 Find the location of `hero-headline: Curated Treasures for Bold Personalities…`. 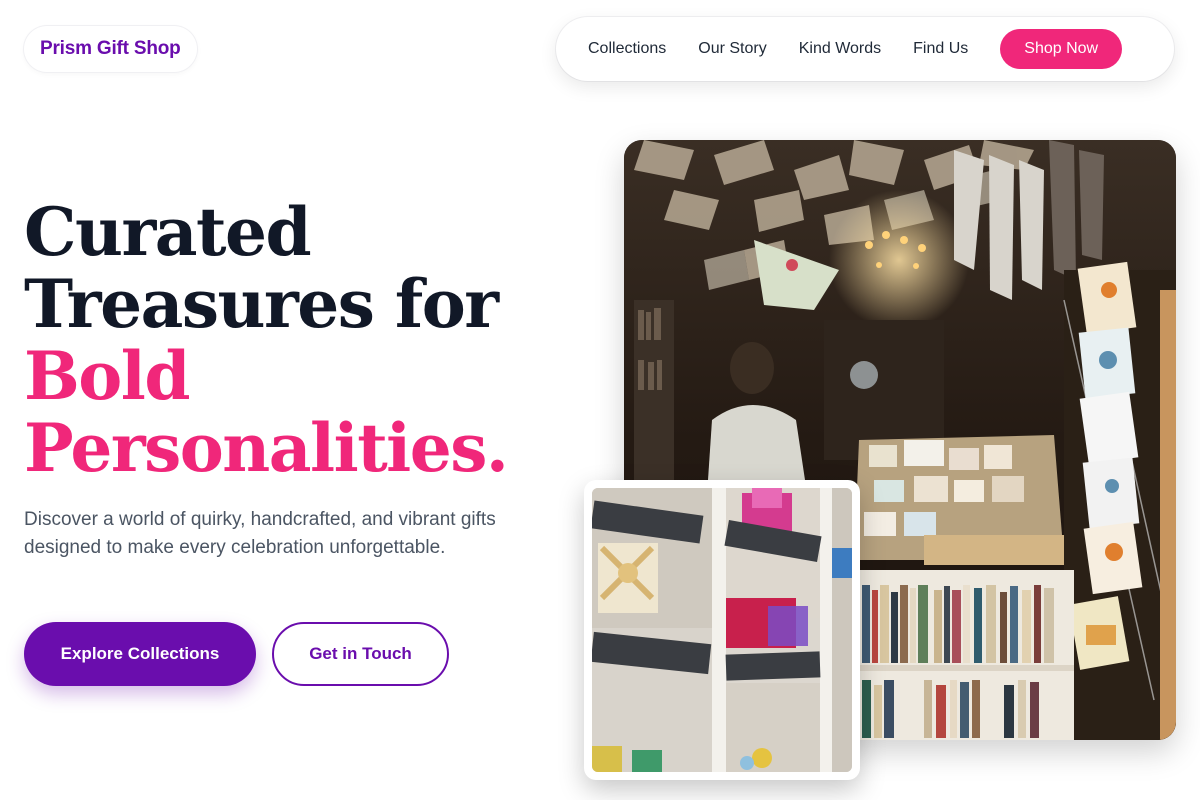

hero-headline: Curated Treasures for Bold Personalities… is located at coordinates (266, 340).